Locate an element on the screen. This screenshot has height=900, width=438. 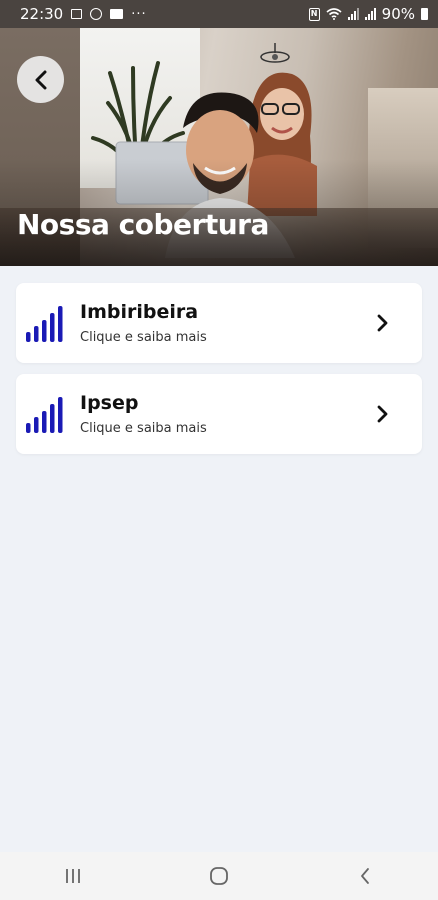
coverage-item-title: Imbiribeira is located at coordinates (139, 312).